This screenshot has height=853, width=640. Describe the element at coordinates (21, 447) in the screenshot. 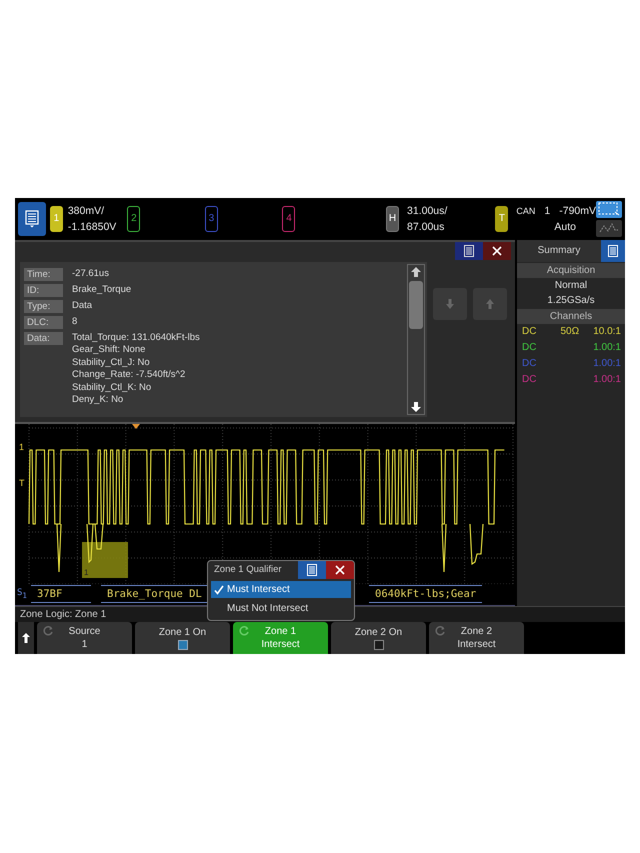

I see `channel-marker: 1` at that location.